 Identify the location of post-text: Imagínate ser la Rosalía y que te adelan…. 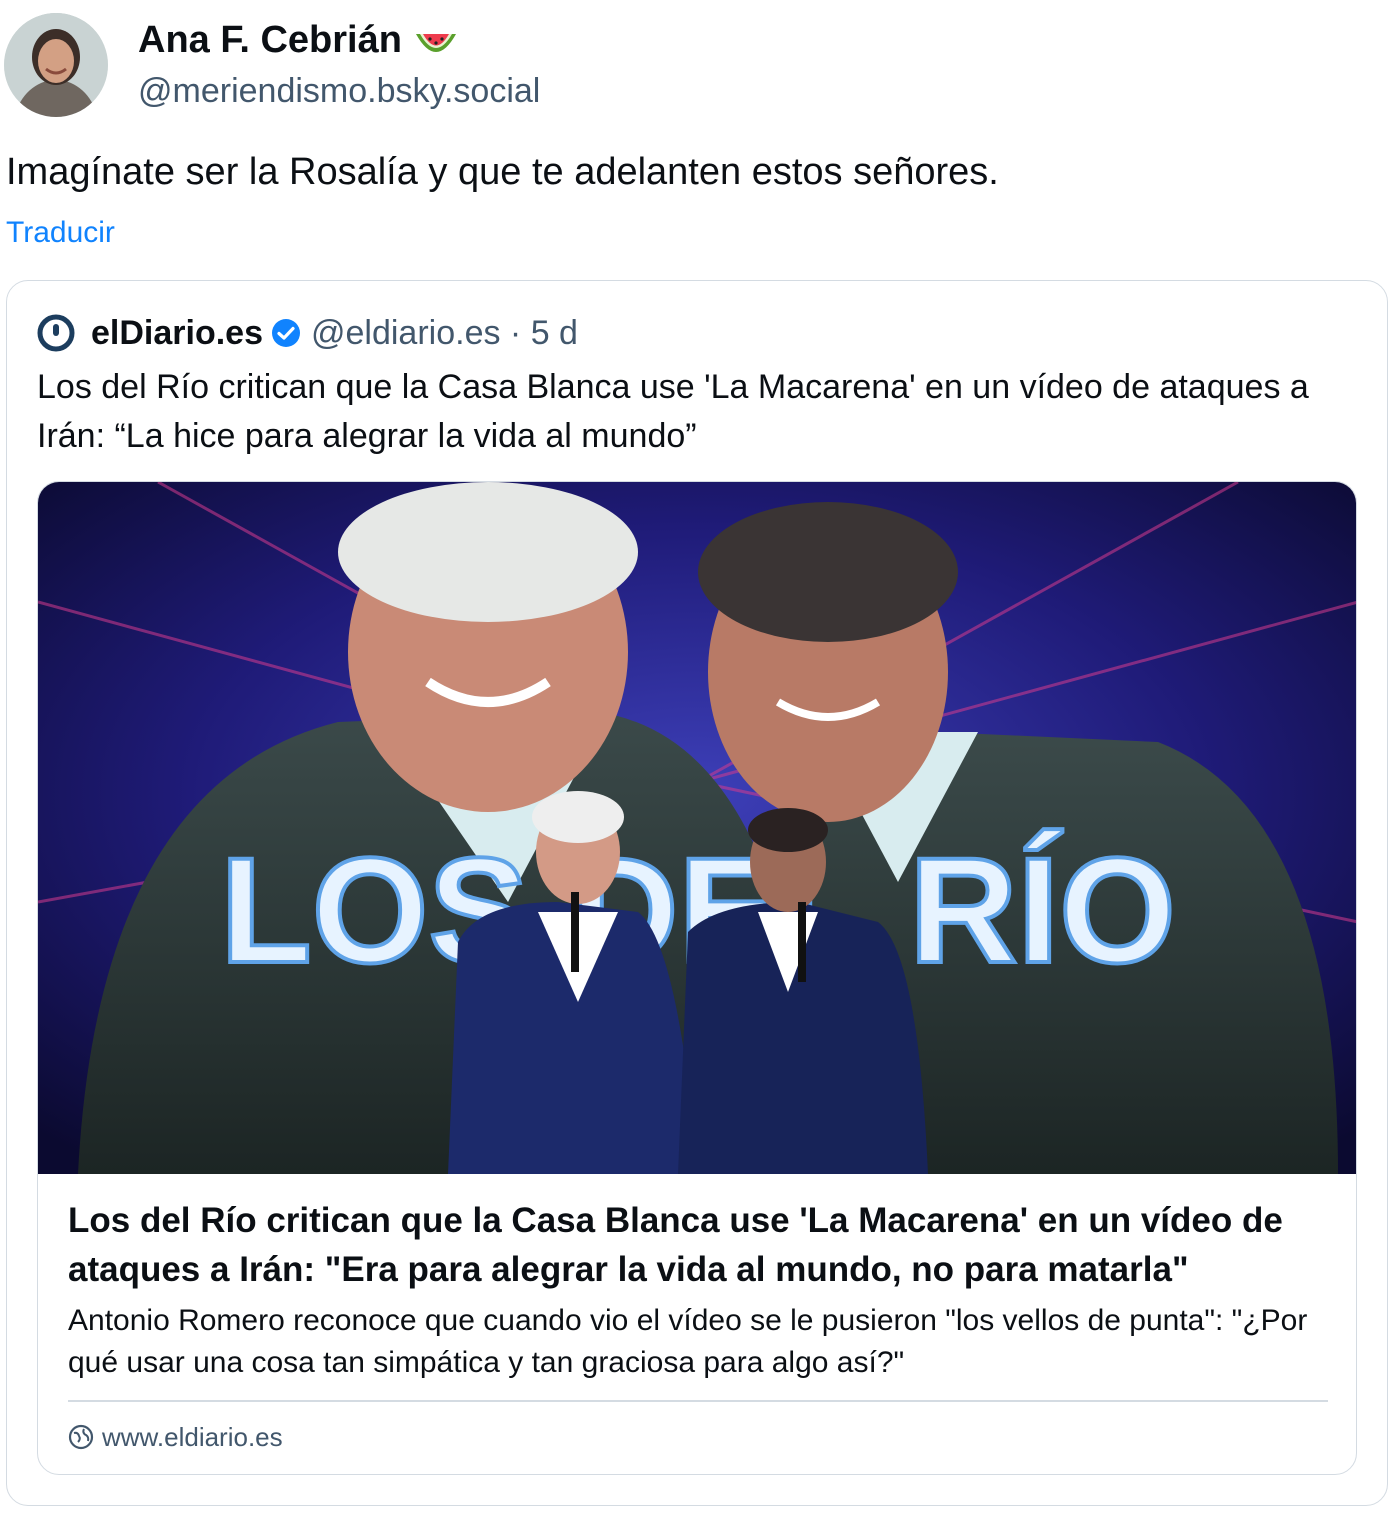
(502, 172).